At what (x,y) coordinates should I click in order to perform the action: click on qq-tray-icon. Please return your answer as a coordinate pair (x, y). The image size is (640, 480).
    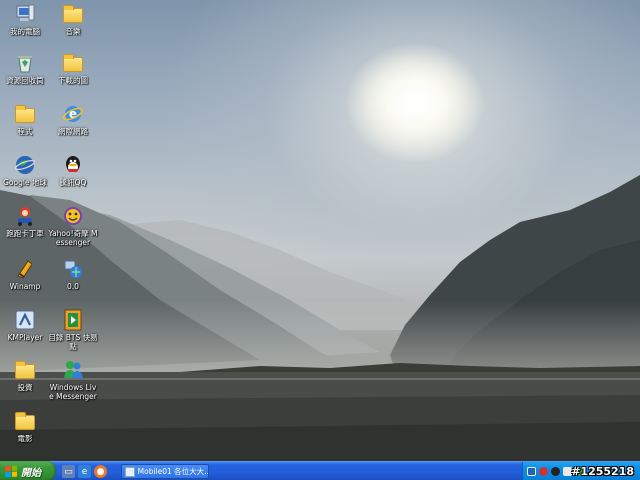
    Looking at the image, I should click on (555, 471).